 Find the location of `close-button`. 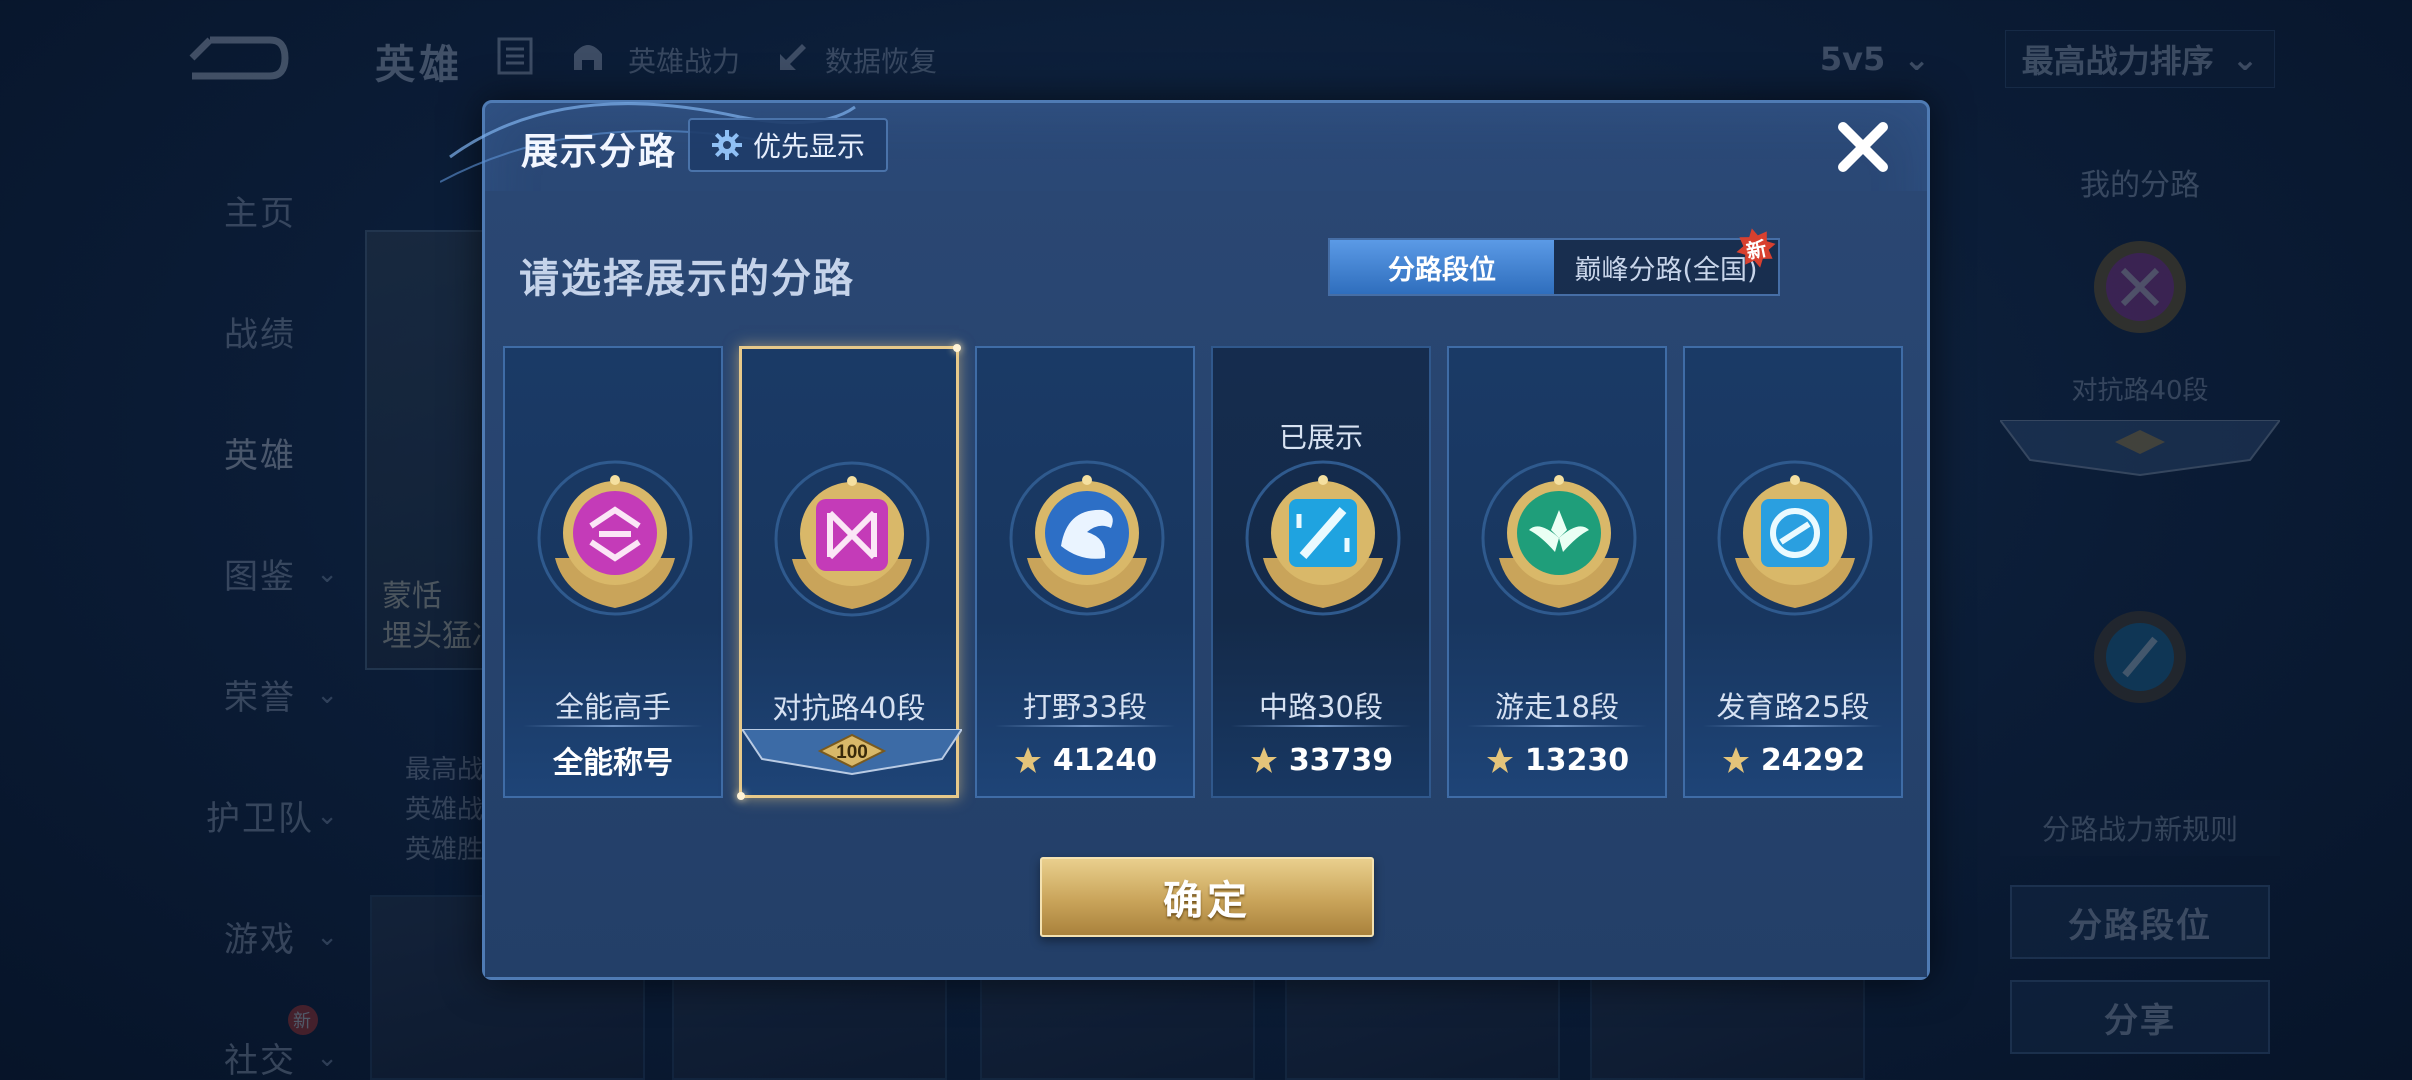

close-button is located at coordinates (1863, 147).